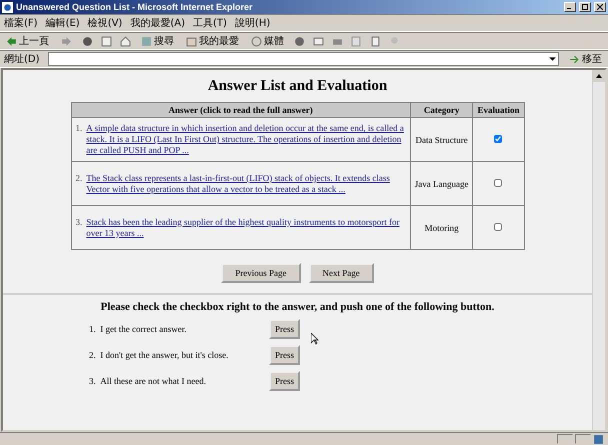 The height and width of the screenshot is (445, 608). Describe the element at coordinates (21, 23) in the screenshot. I see `menu-item: 檔案(F)` at that location.